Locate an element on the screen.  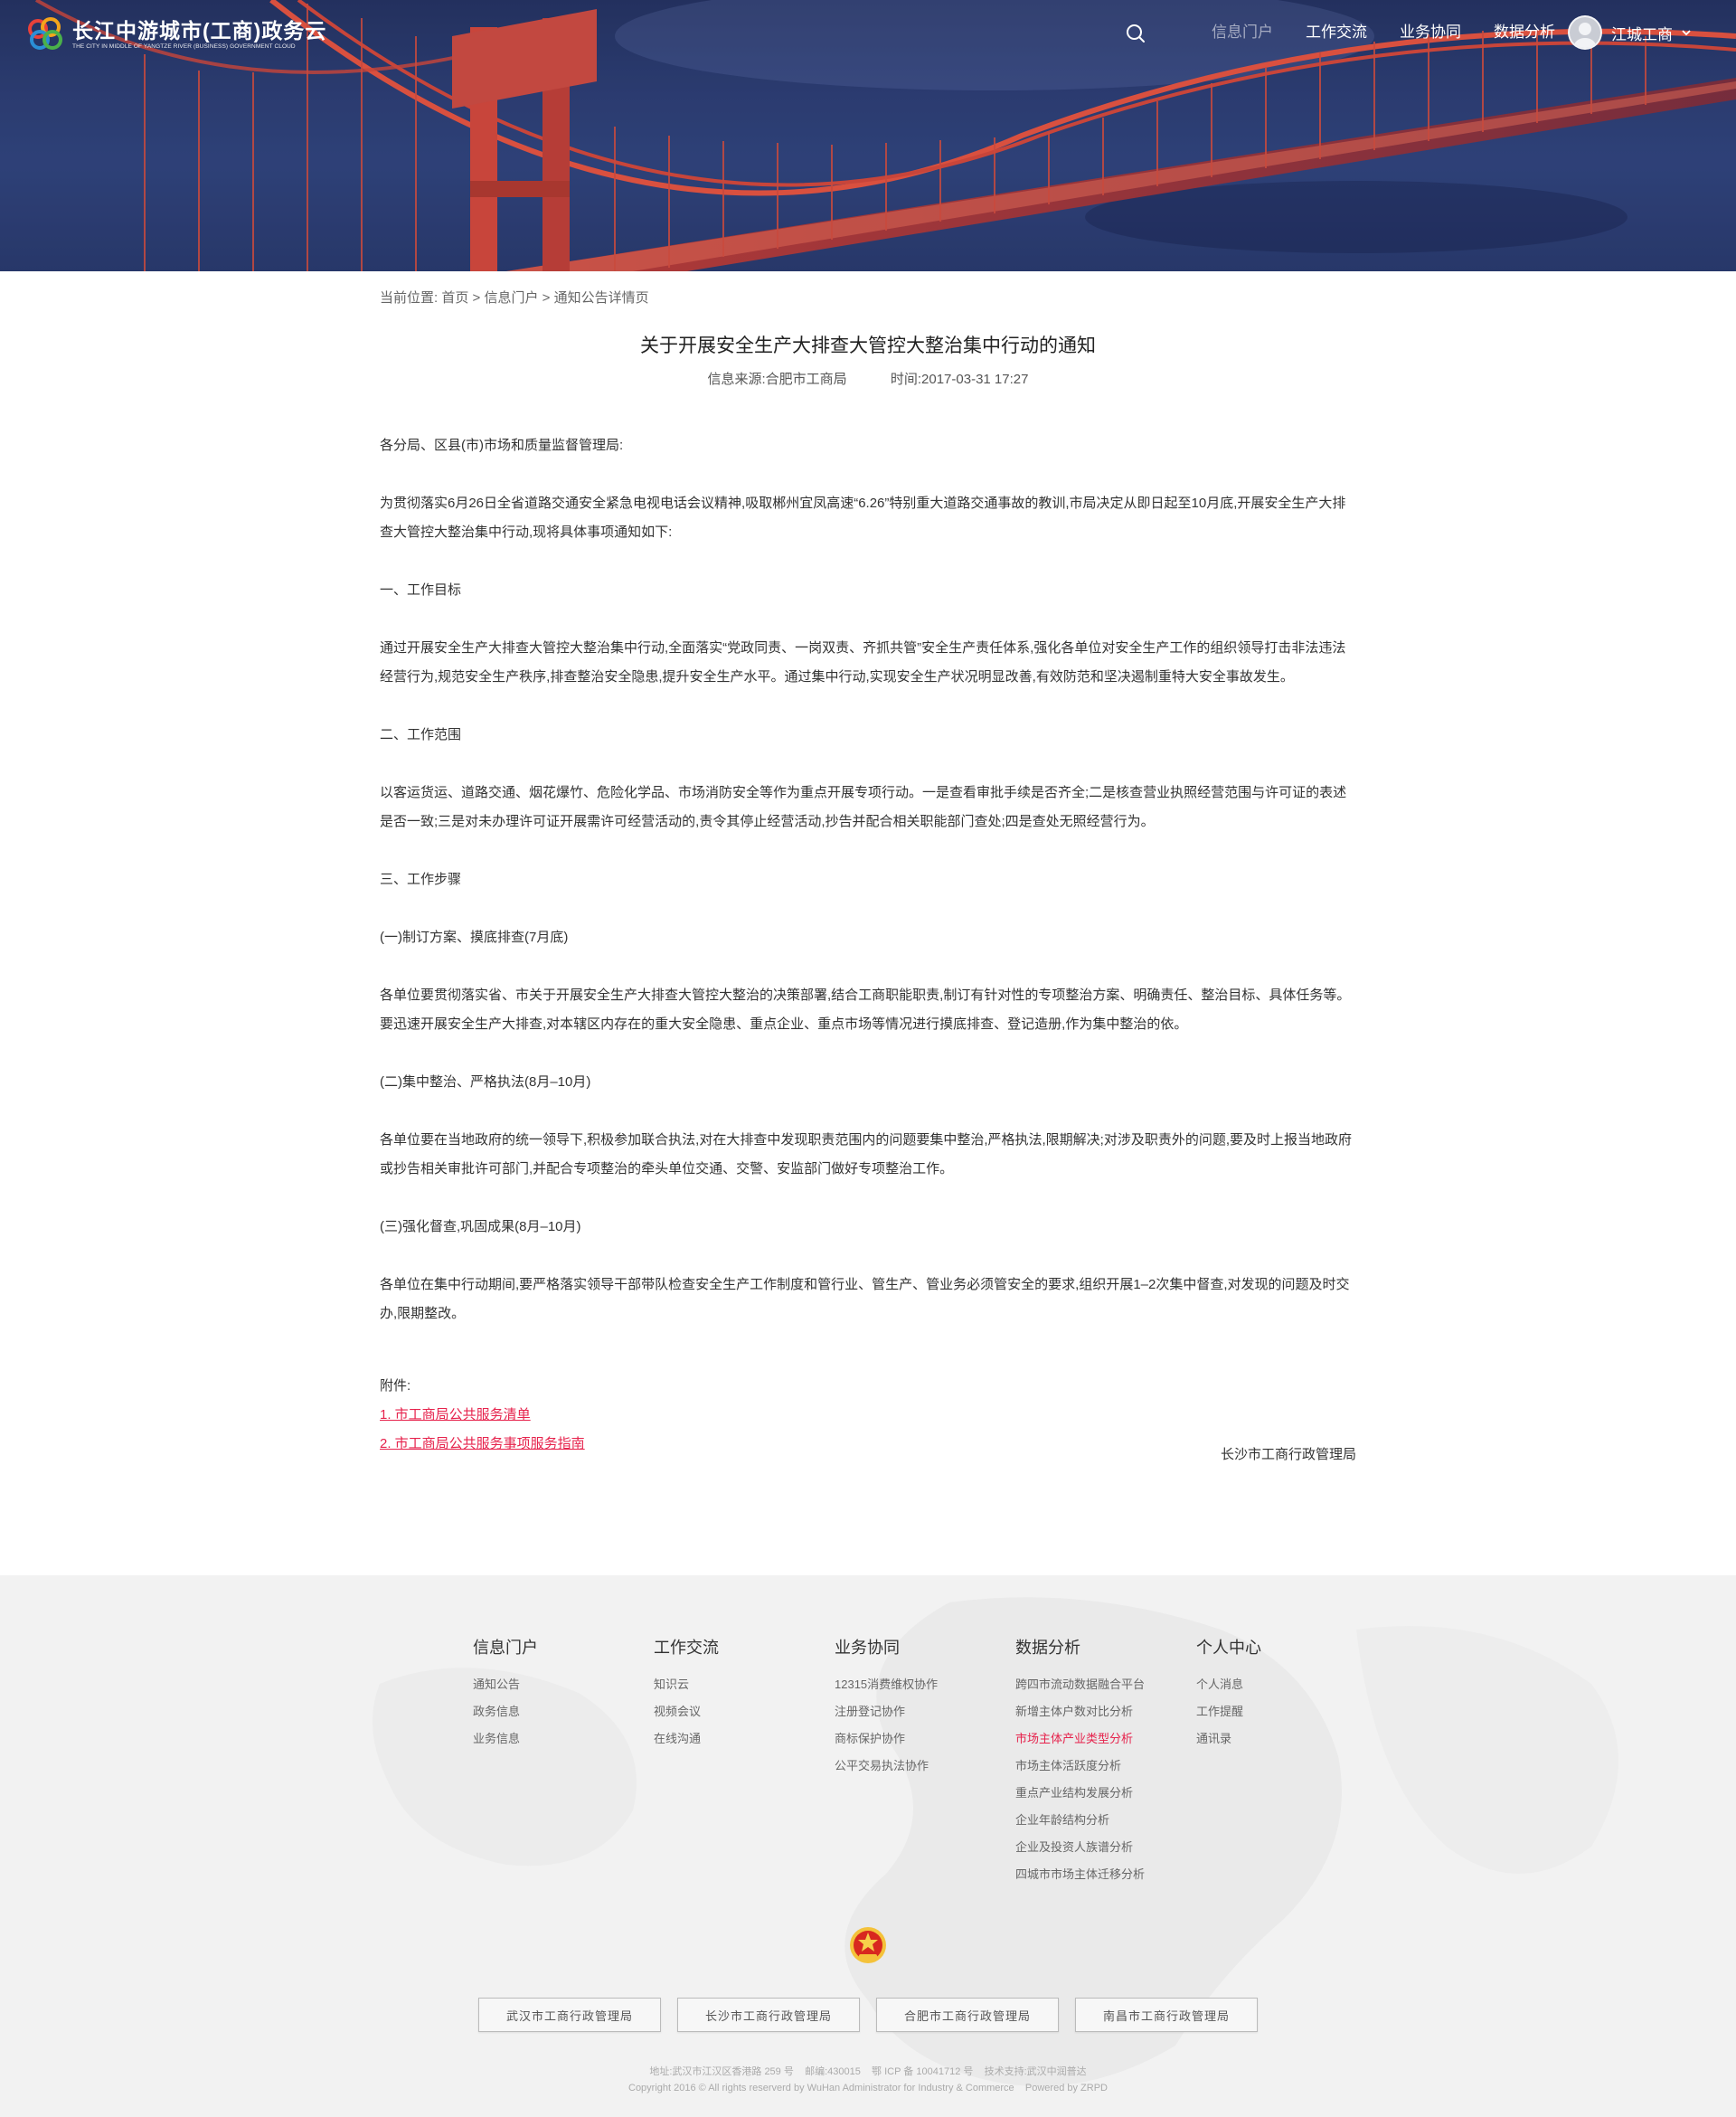
footer-link: 12315消费维权协作 is located at coordinates (887, 1684).